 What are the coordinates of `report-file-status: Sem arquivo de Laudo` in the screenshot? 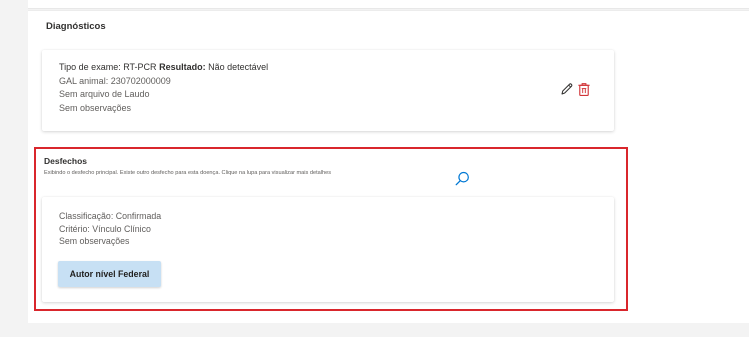 It's located at (104, 94).